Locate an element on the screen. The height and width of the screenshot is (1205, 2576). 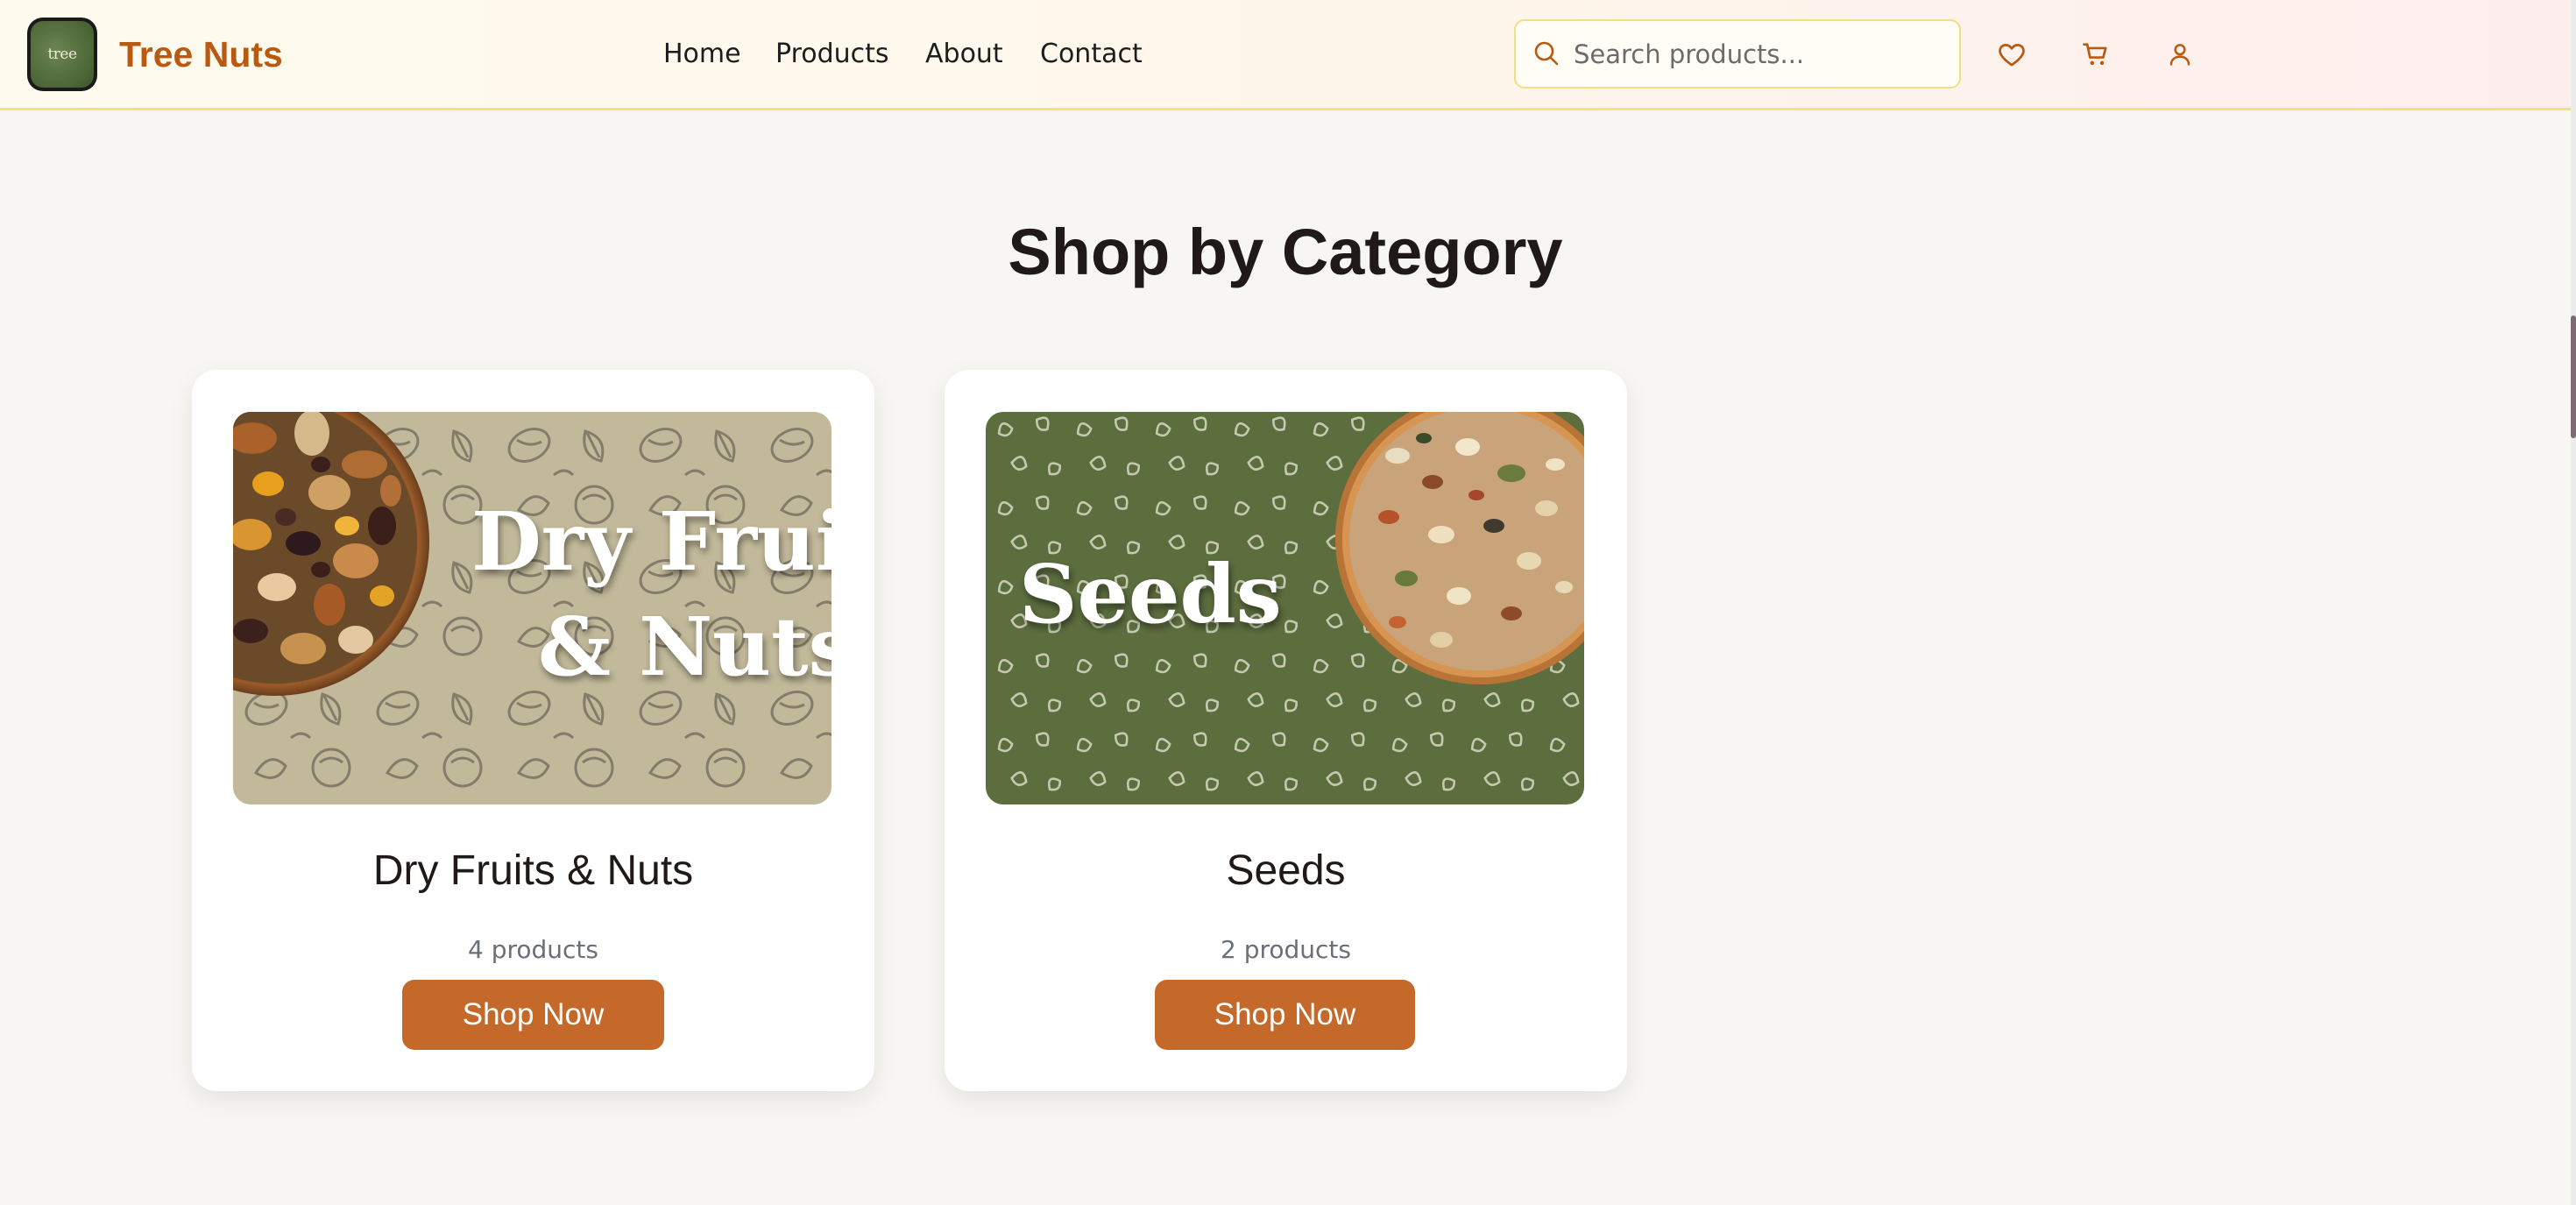
heart-icon is located at coordinates (2012, 55).